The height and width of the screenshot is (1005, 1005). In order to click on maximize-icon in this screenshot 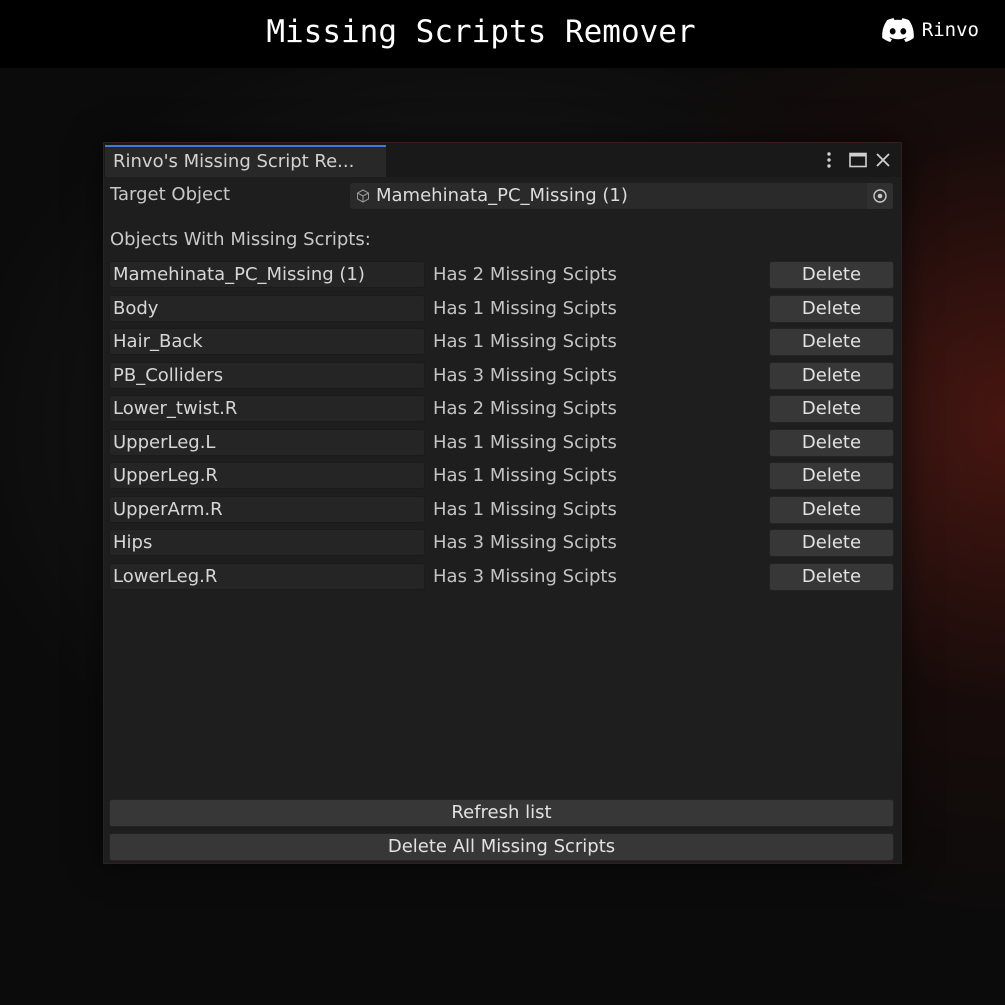, I will do `click(858, 160)`.